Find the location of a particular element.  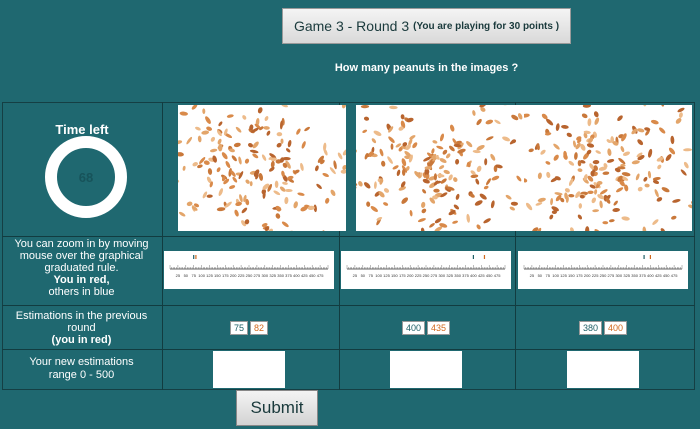

new-estimation-label: Your new estimations range 0 - 500 is located at coordinates (81, 369).